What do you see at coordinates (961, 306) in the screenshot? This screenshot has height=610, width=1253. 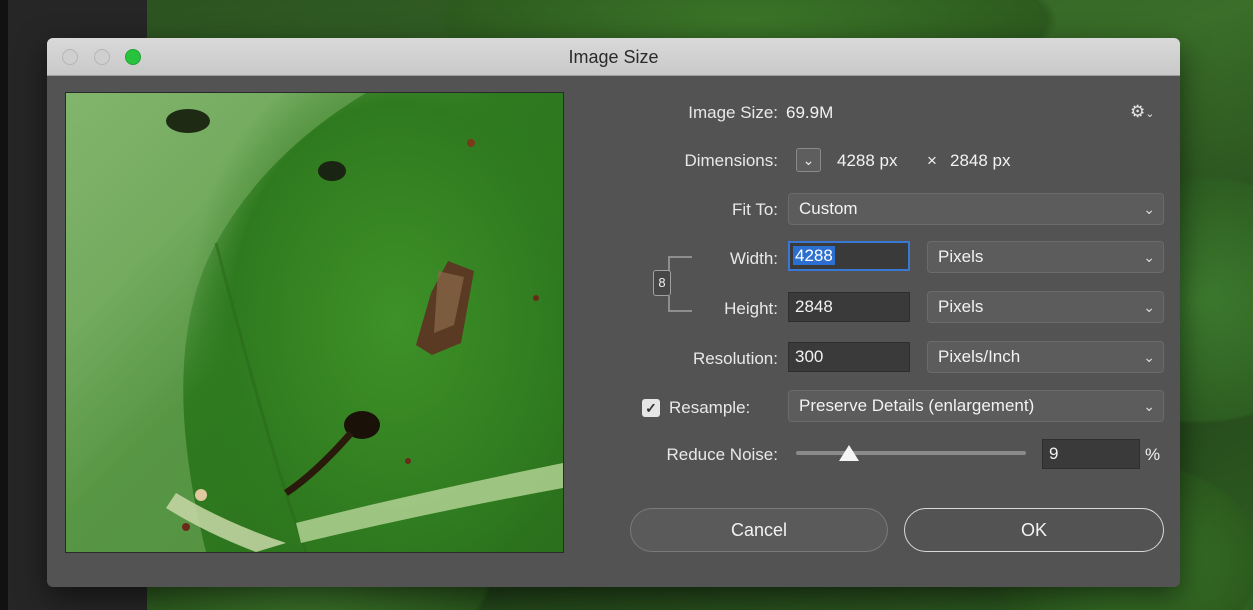 I see `height-unit-value: Pixels` at bounding box center [961, 306].